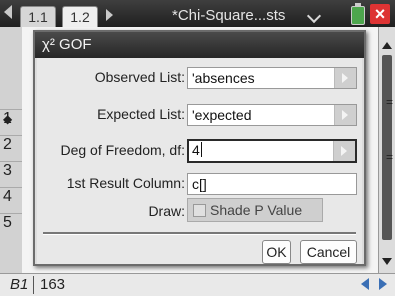 The height and width of the screenshot is (296, 395). Describe the element at coordinates (38, 16) in the screenshot. I see `tab-page-1-1: 1.1` at that location.